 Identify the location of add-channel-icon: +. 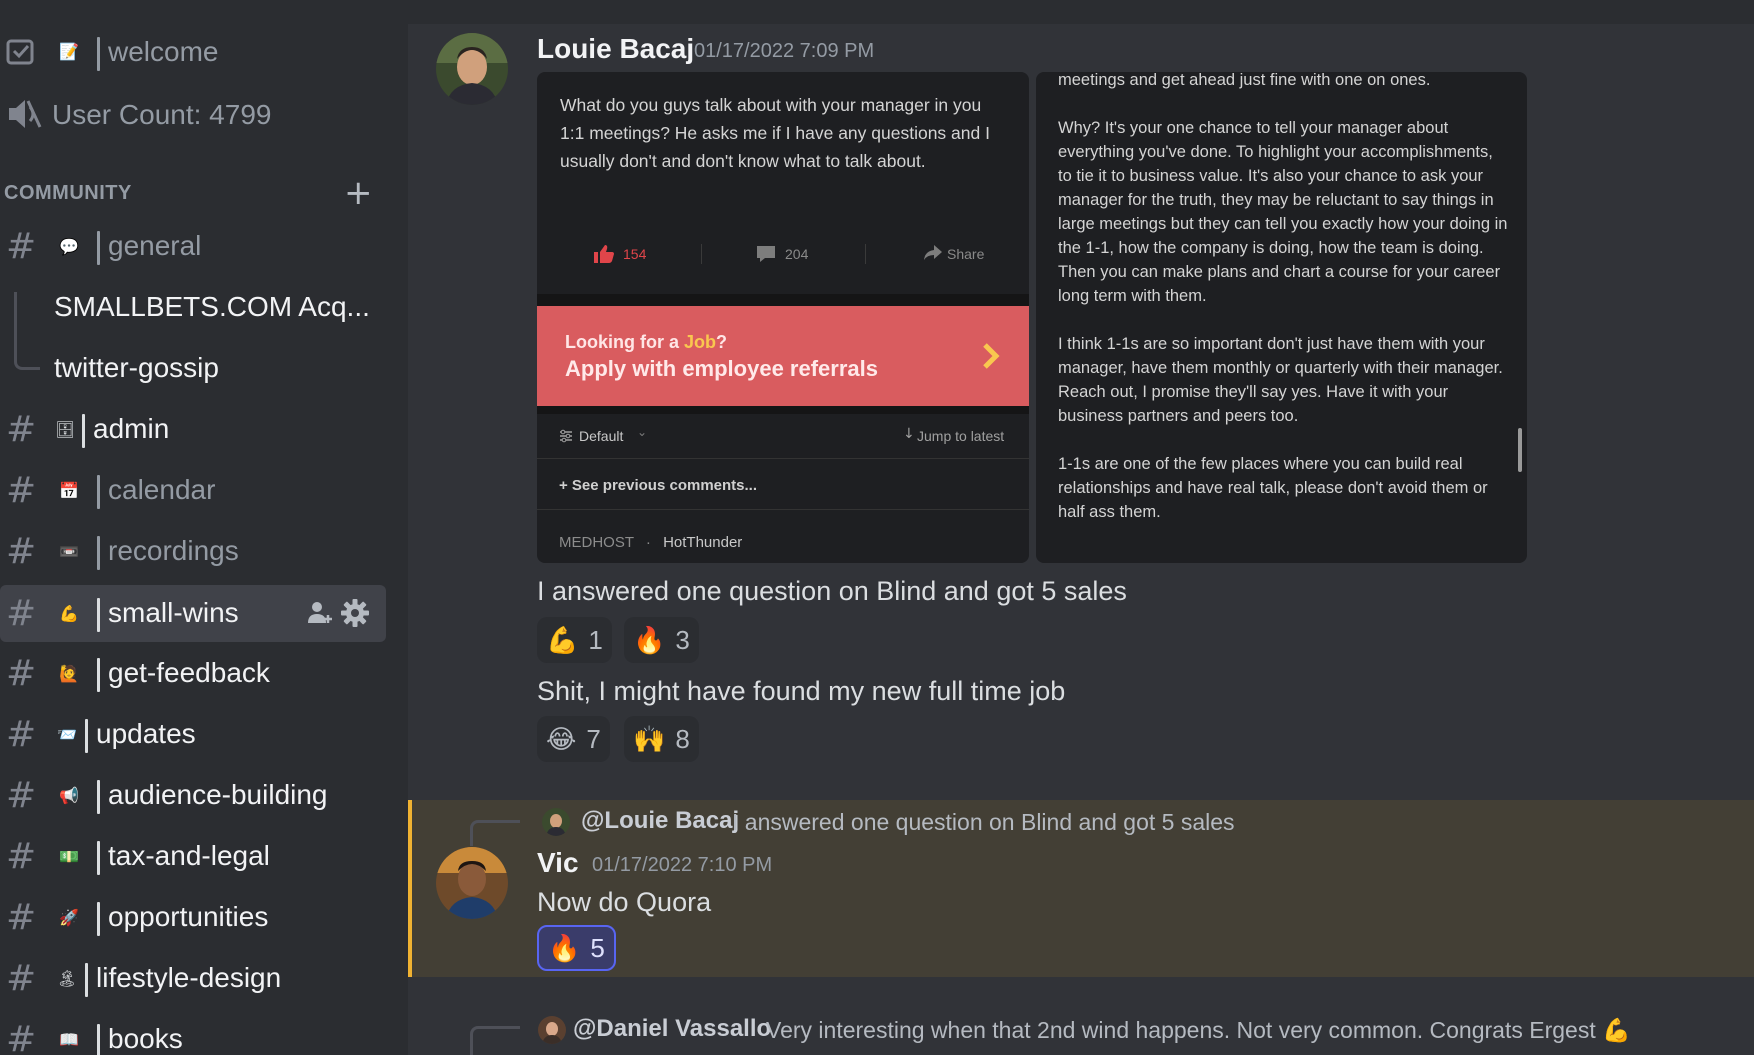
(358, 193).